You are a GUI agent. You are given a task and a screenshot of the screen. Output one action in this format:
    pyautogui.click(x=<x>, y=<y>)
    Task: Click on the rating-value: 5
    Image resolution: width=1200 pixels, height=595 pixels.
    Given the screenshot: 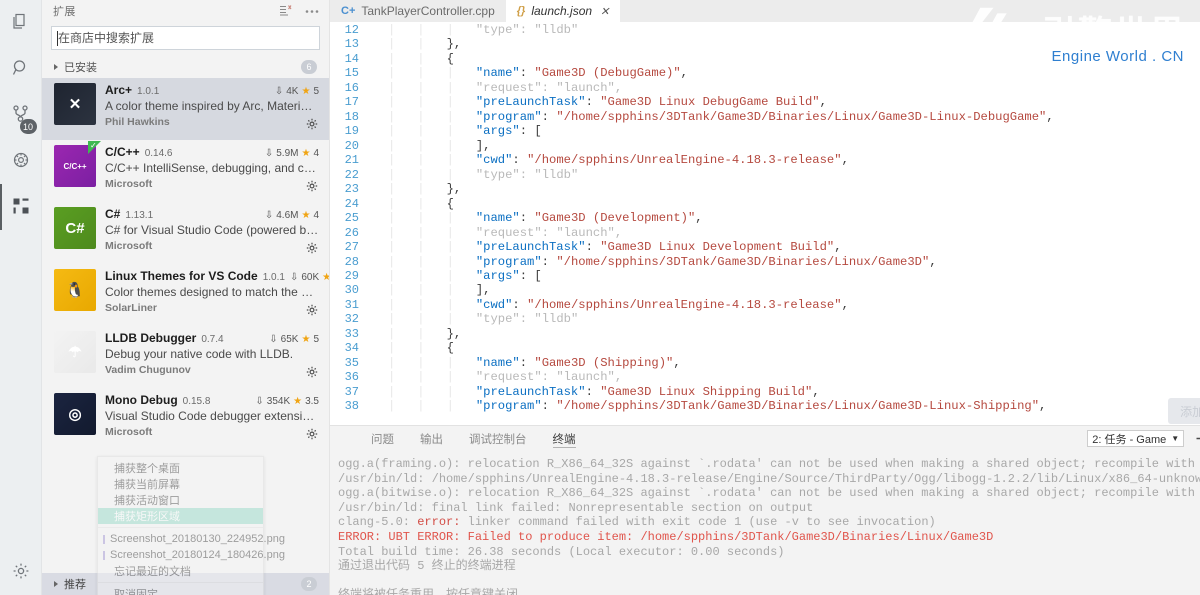 What is the action you would take?
    pyautogui.click(x=316, y=91)
    